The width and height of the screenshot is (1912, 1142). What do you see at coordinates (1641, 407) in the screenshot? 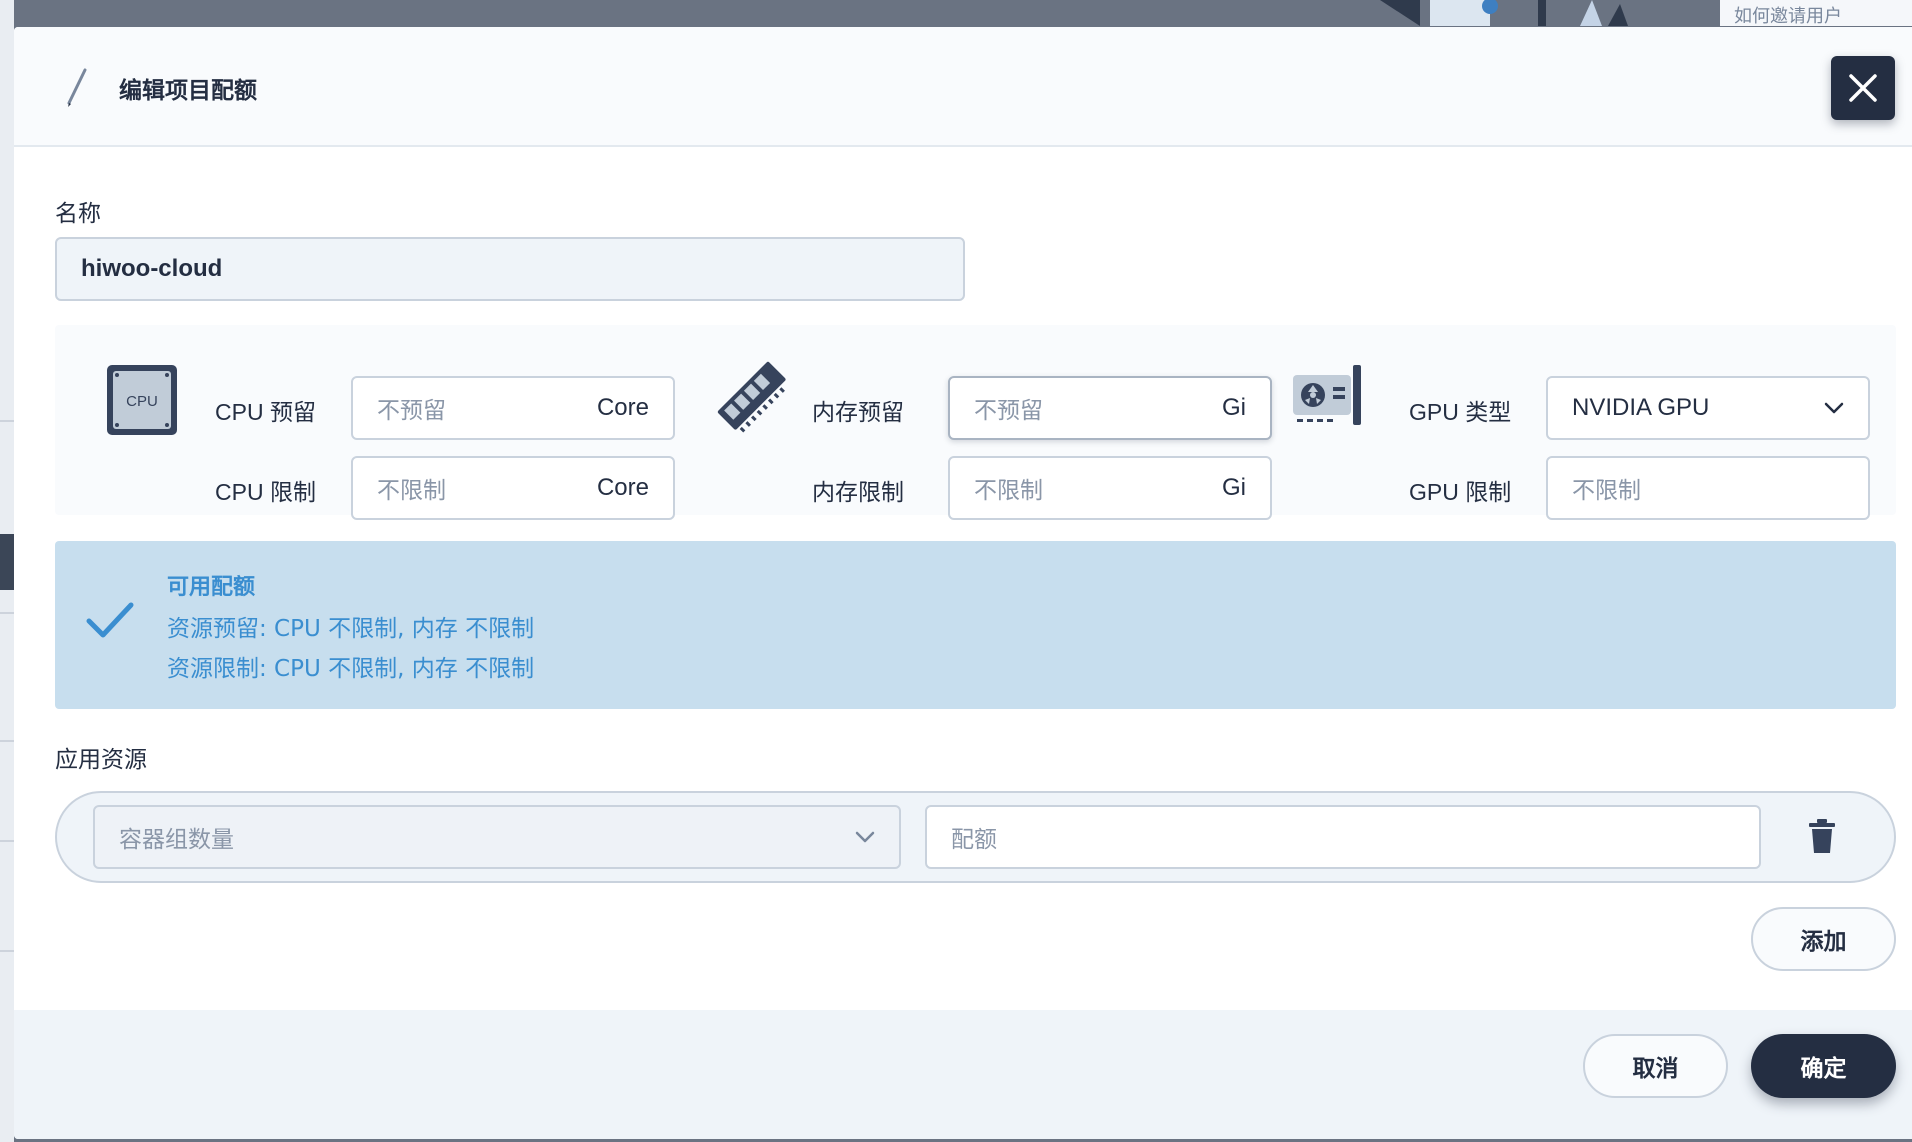
I see `gpu-type-value: NVIDIA GPU` at bounding box center [1641, 407].